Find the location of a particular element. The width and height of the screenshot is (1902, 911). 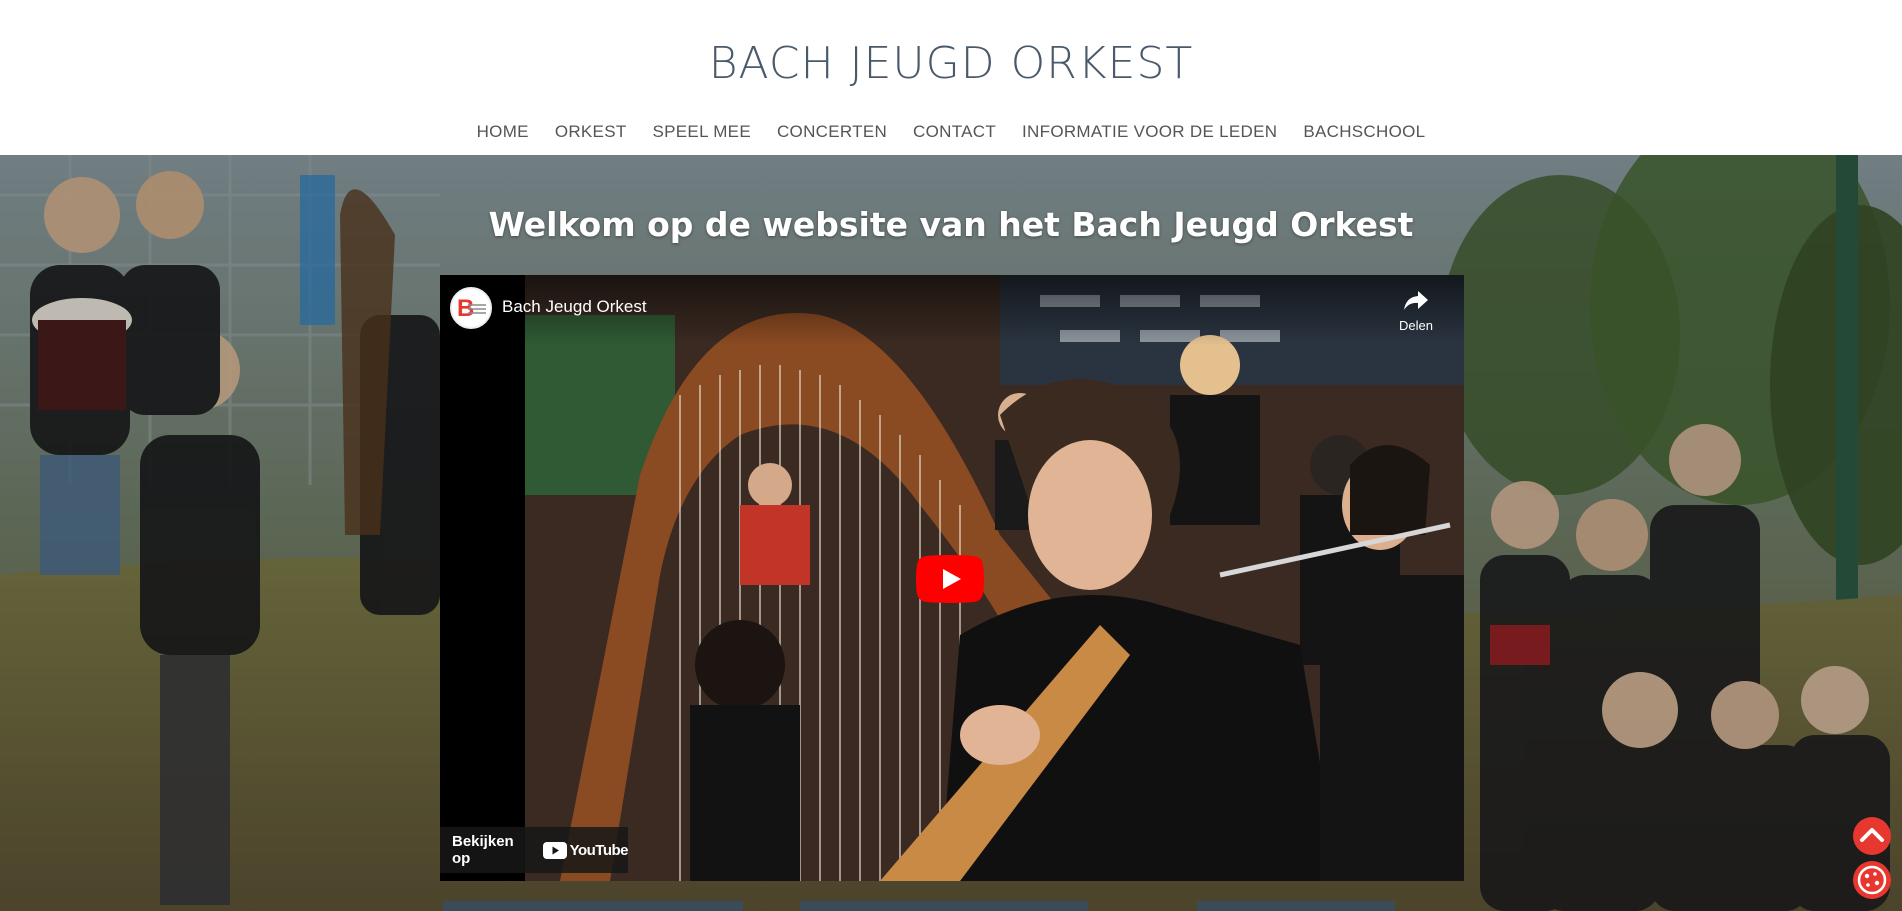

watch-on-youtube-button: Bekijken op YouTube is located at coordinates (534, 850).